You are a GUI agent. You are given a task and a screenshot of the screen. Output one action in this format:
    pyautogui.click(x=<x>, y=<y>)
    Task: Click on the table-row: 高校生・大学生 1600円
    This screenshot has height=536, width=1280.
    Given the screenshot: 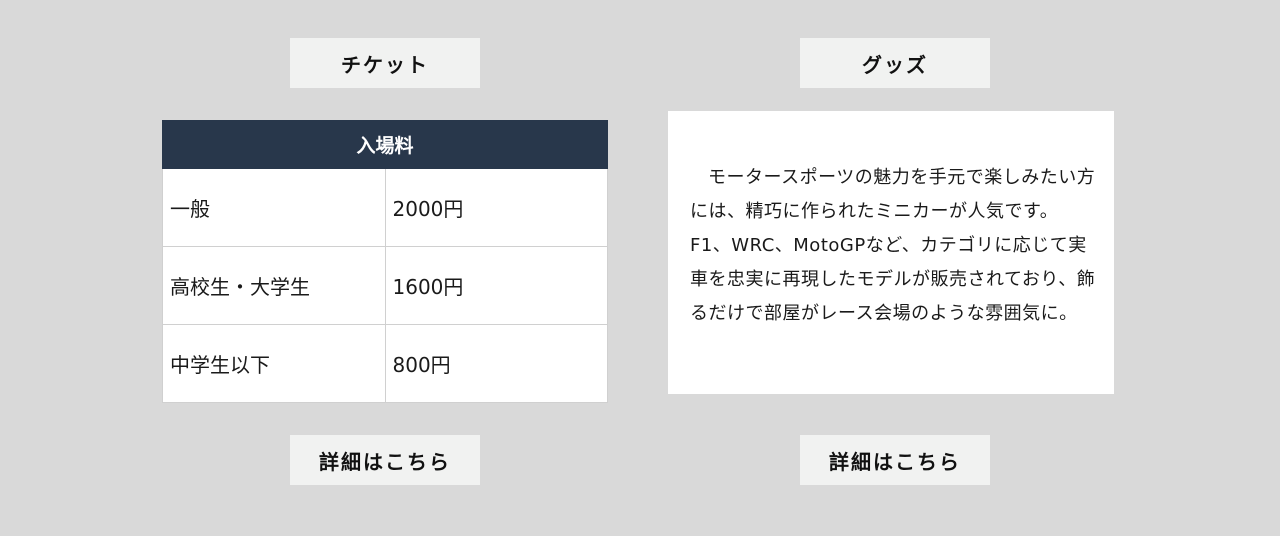 What is the action you would take?
    pyautogui.click(x=385, y=285)
    